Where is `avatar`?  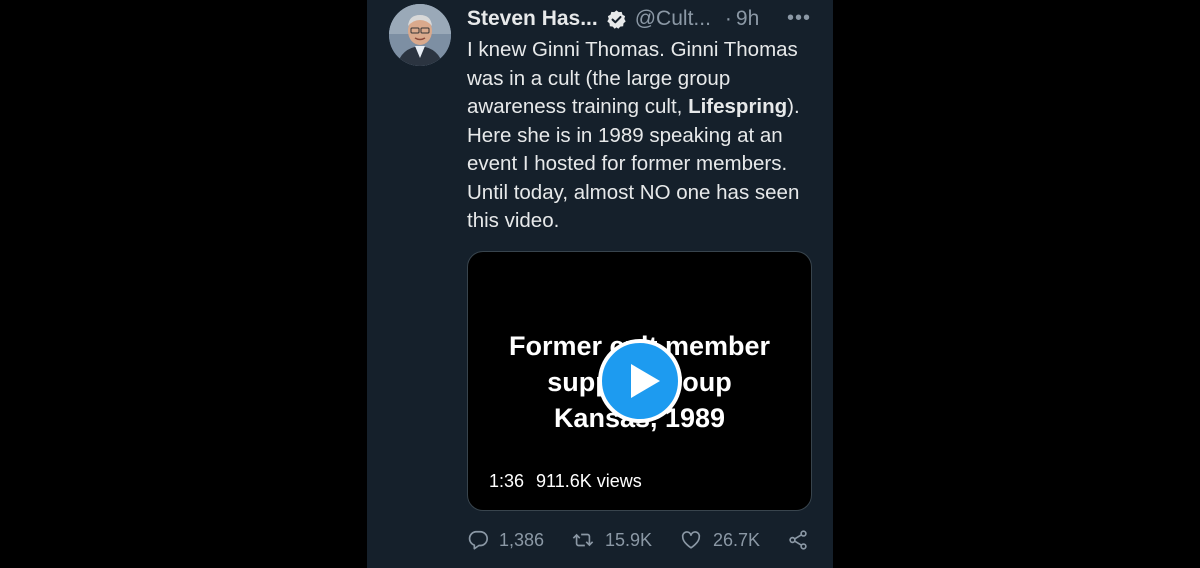 avatar is located at coordinates (420, 35).